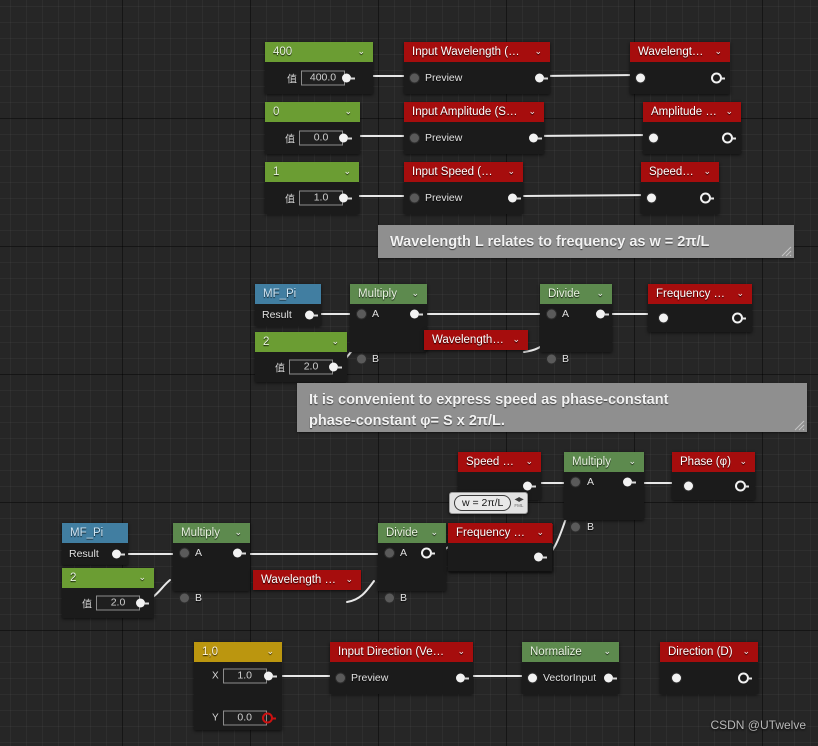 The image size is (818, 746). I want to click on node-const-1: 1 ⌄ 值 1.0, so click(312, 188).